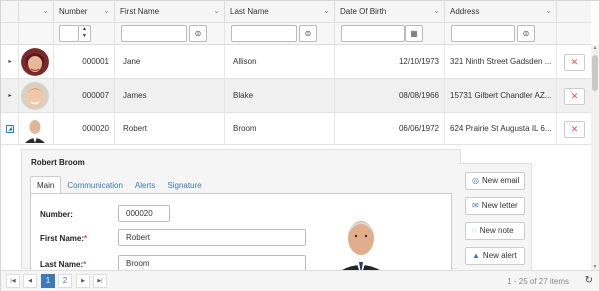  What do you see at coordinates (501, 12) in the screenshot?
I see `header-address: Address ⌄` at bounding box center [501, 12].